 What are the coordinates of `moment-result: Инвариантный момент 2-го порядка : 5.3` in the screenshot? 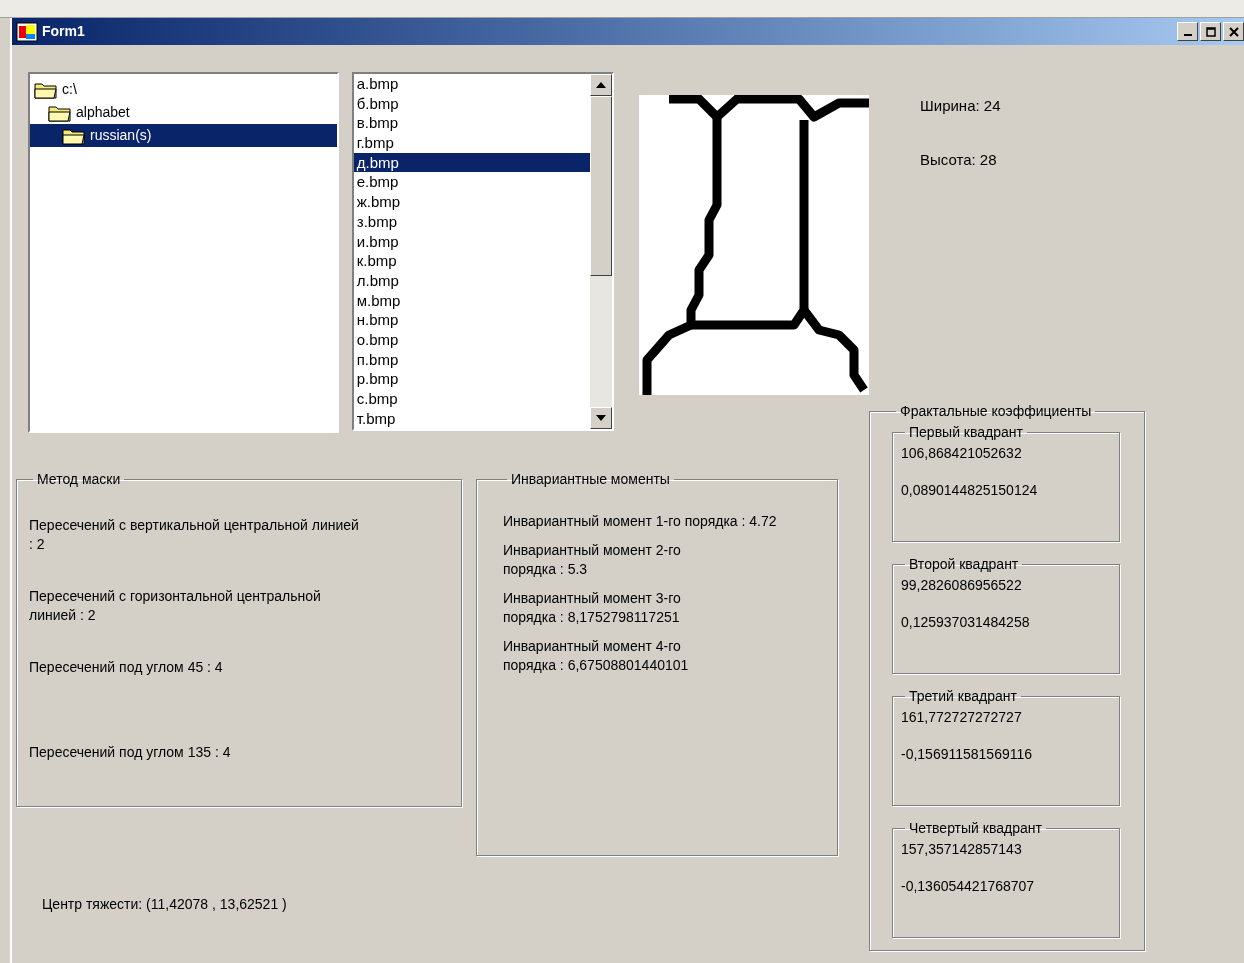 It's located at (592, 560).